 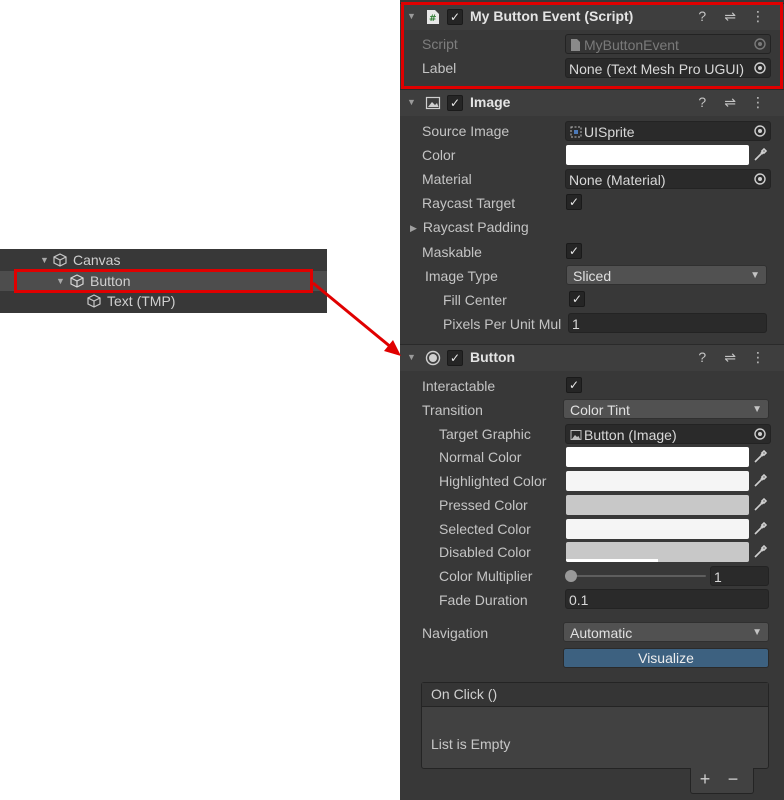 I want to click on prop-source-image-label: Source Image, so click(x=466, y=131).